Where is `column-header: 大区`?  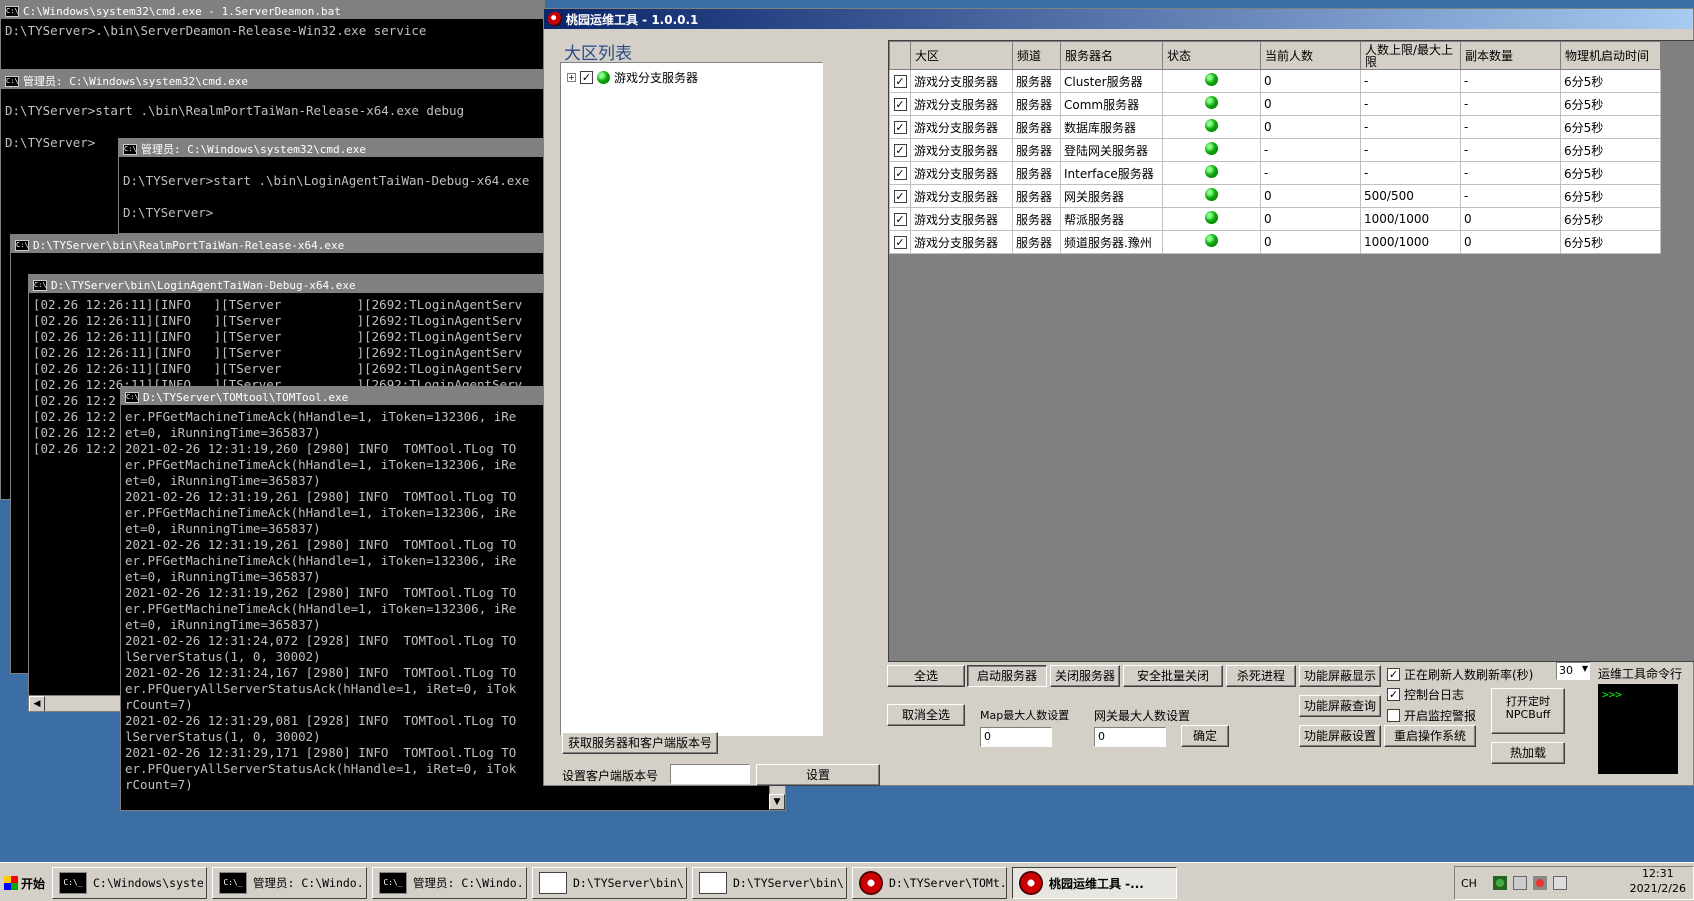 column-header: 大区 is located at coordinates (961, 55).